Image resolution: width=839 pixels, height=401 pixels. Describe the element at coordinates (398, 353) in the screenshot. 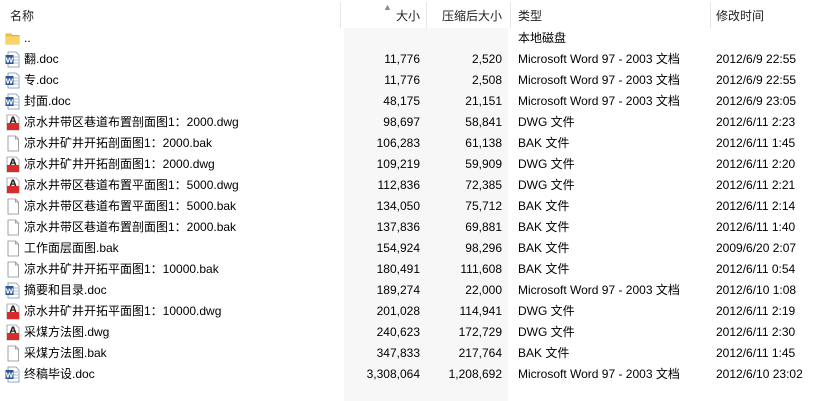

I see `file-size: 347,833` at that location.